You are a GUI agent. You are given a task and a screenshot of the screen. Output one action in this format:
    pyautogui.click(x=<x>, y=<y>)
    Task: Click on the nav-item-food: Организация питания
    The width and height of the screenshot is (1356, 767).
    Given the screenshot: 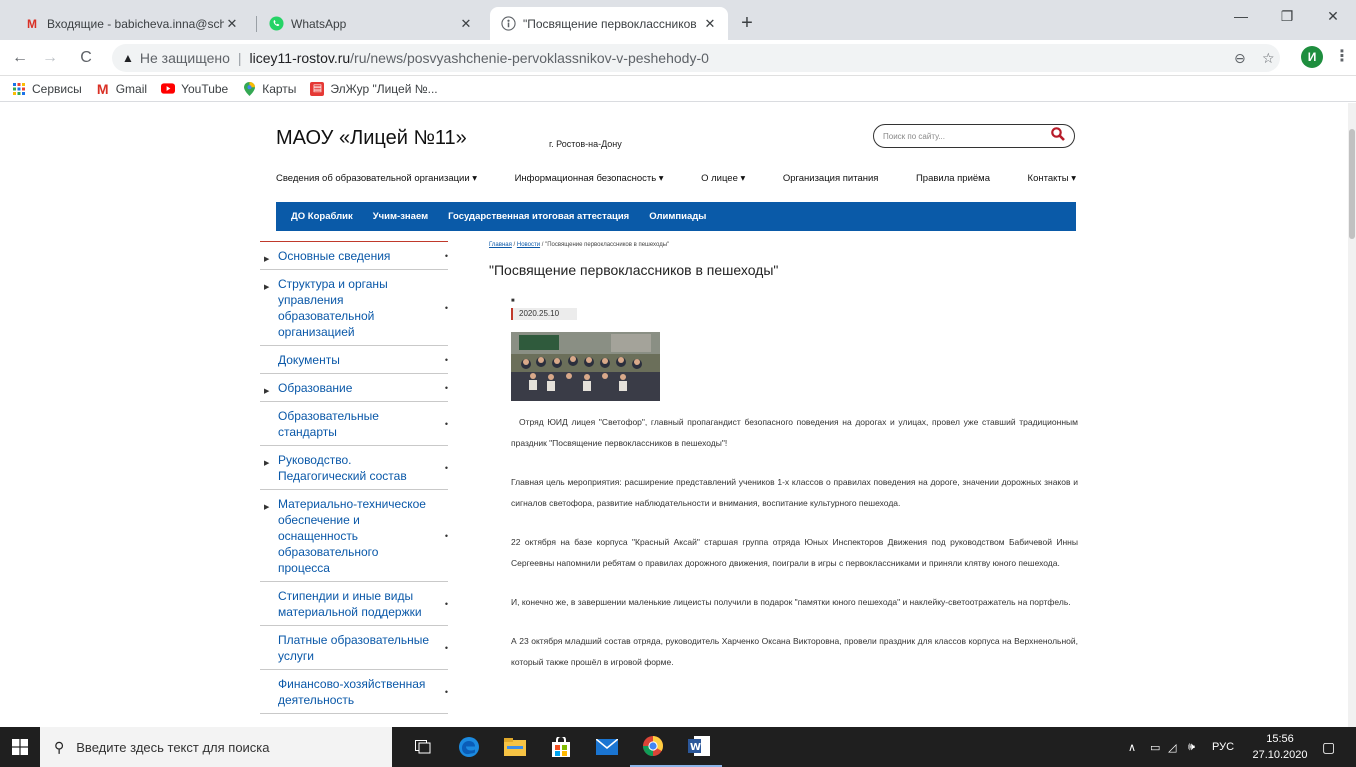 What is the action you would take?
    pyautogui.click(x=831, y=178)
    